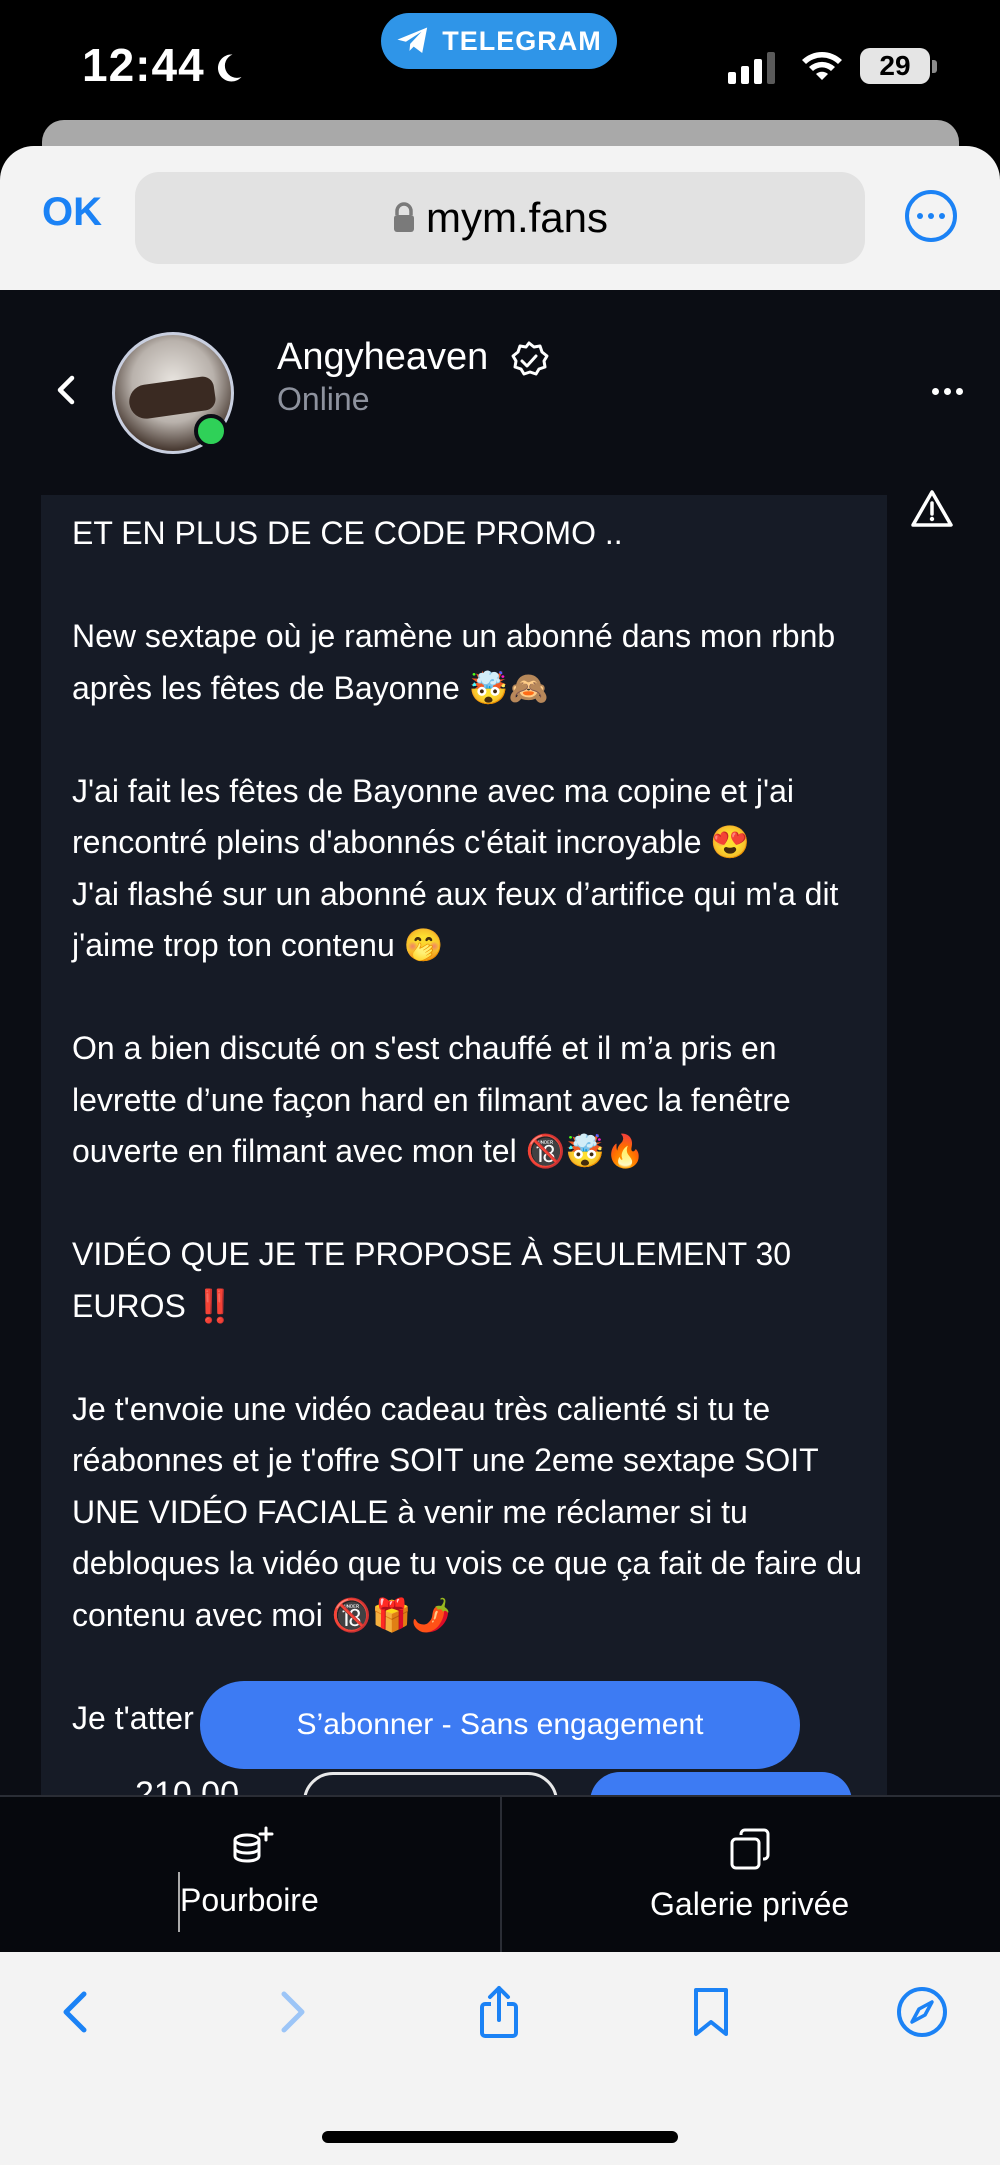 The image size is (1000, 2165). What do you see at coordinates (211, 431) in the screenshot?
I see `online-status-dot` at bounding box center [211, 431].